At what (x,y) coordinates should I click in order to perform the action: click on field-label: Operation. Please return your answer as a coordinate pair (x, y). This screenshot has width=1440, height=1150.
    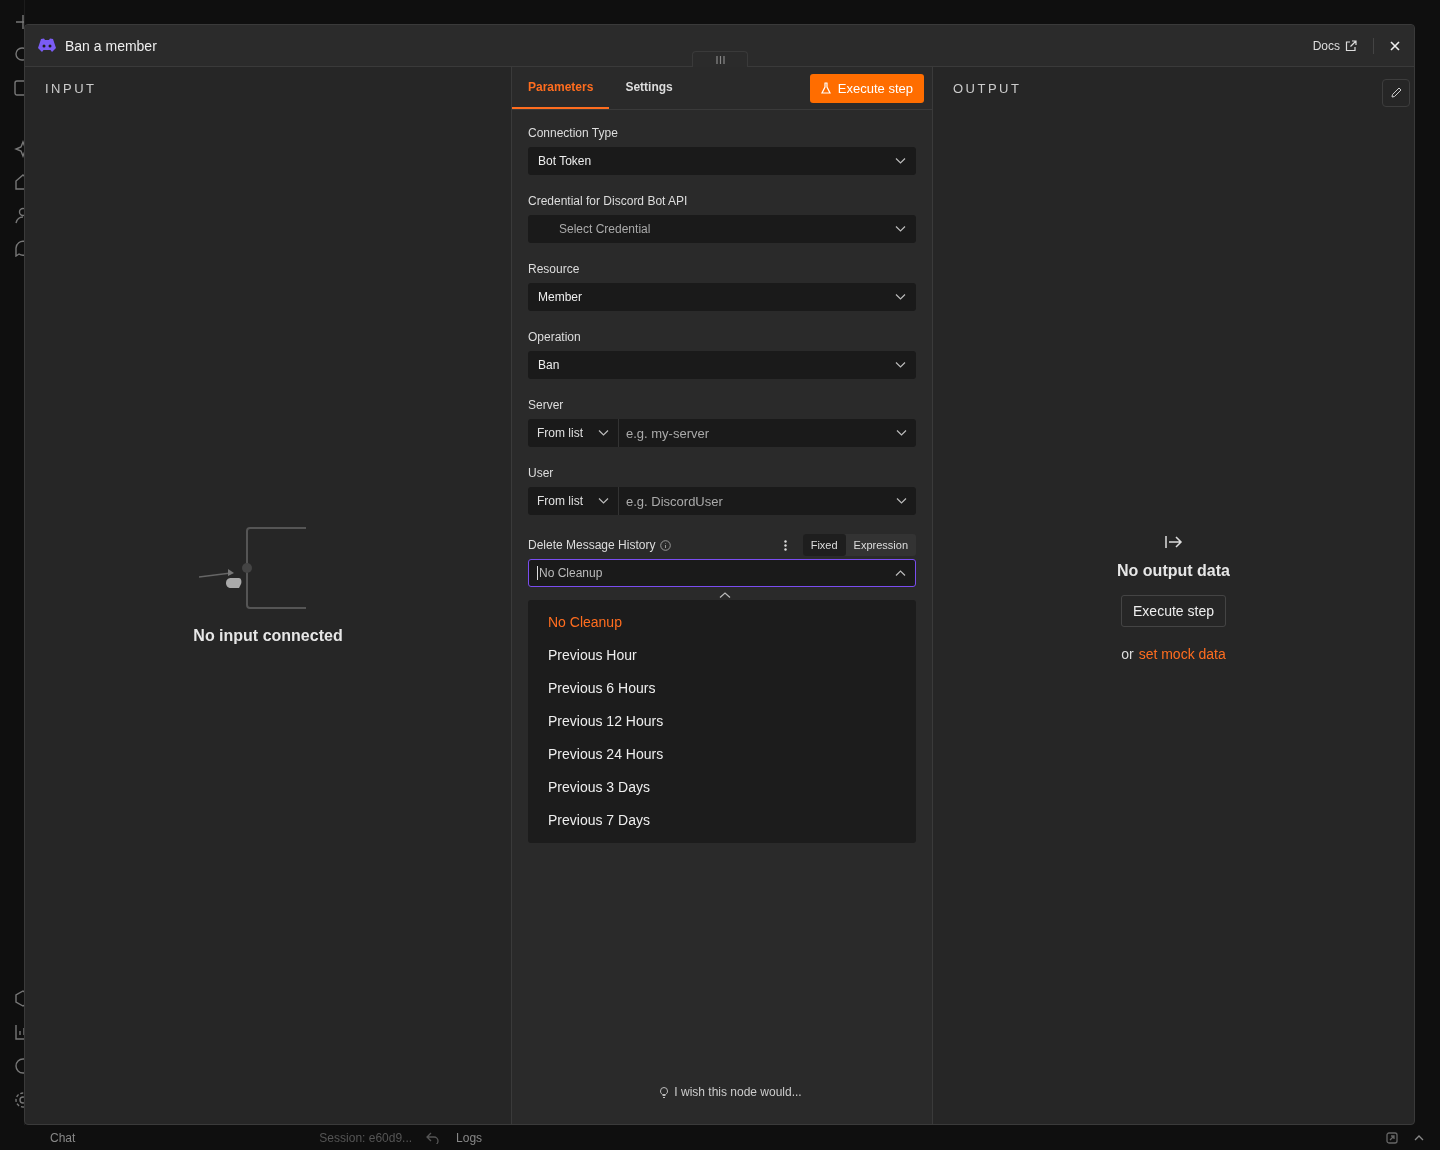
    Looking at the image, I should click on (555, 337).